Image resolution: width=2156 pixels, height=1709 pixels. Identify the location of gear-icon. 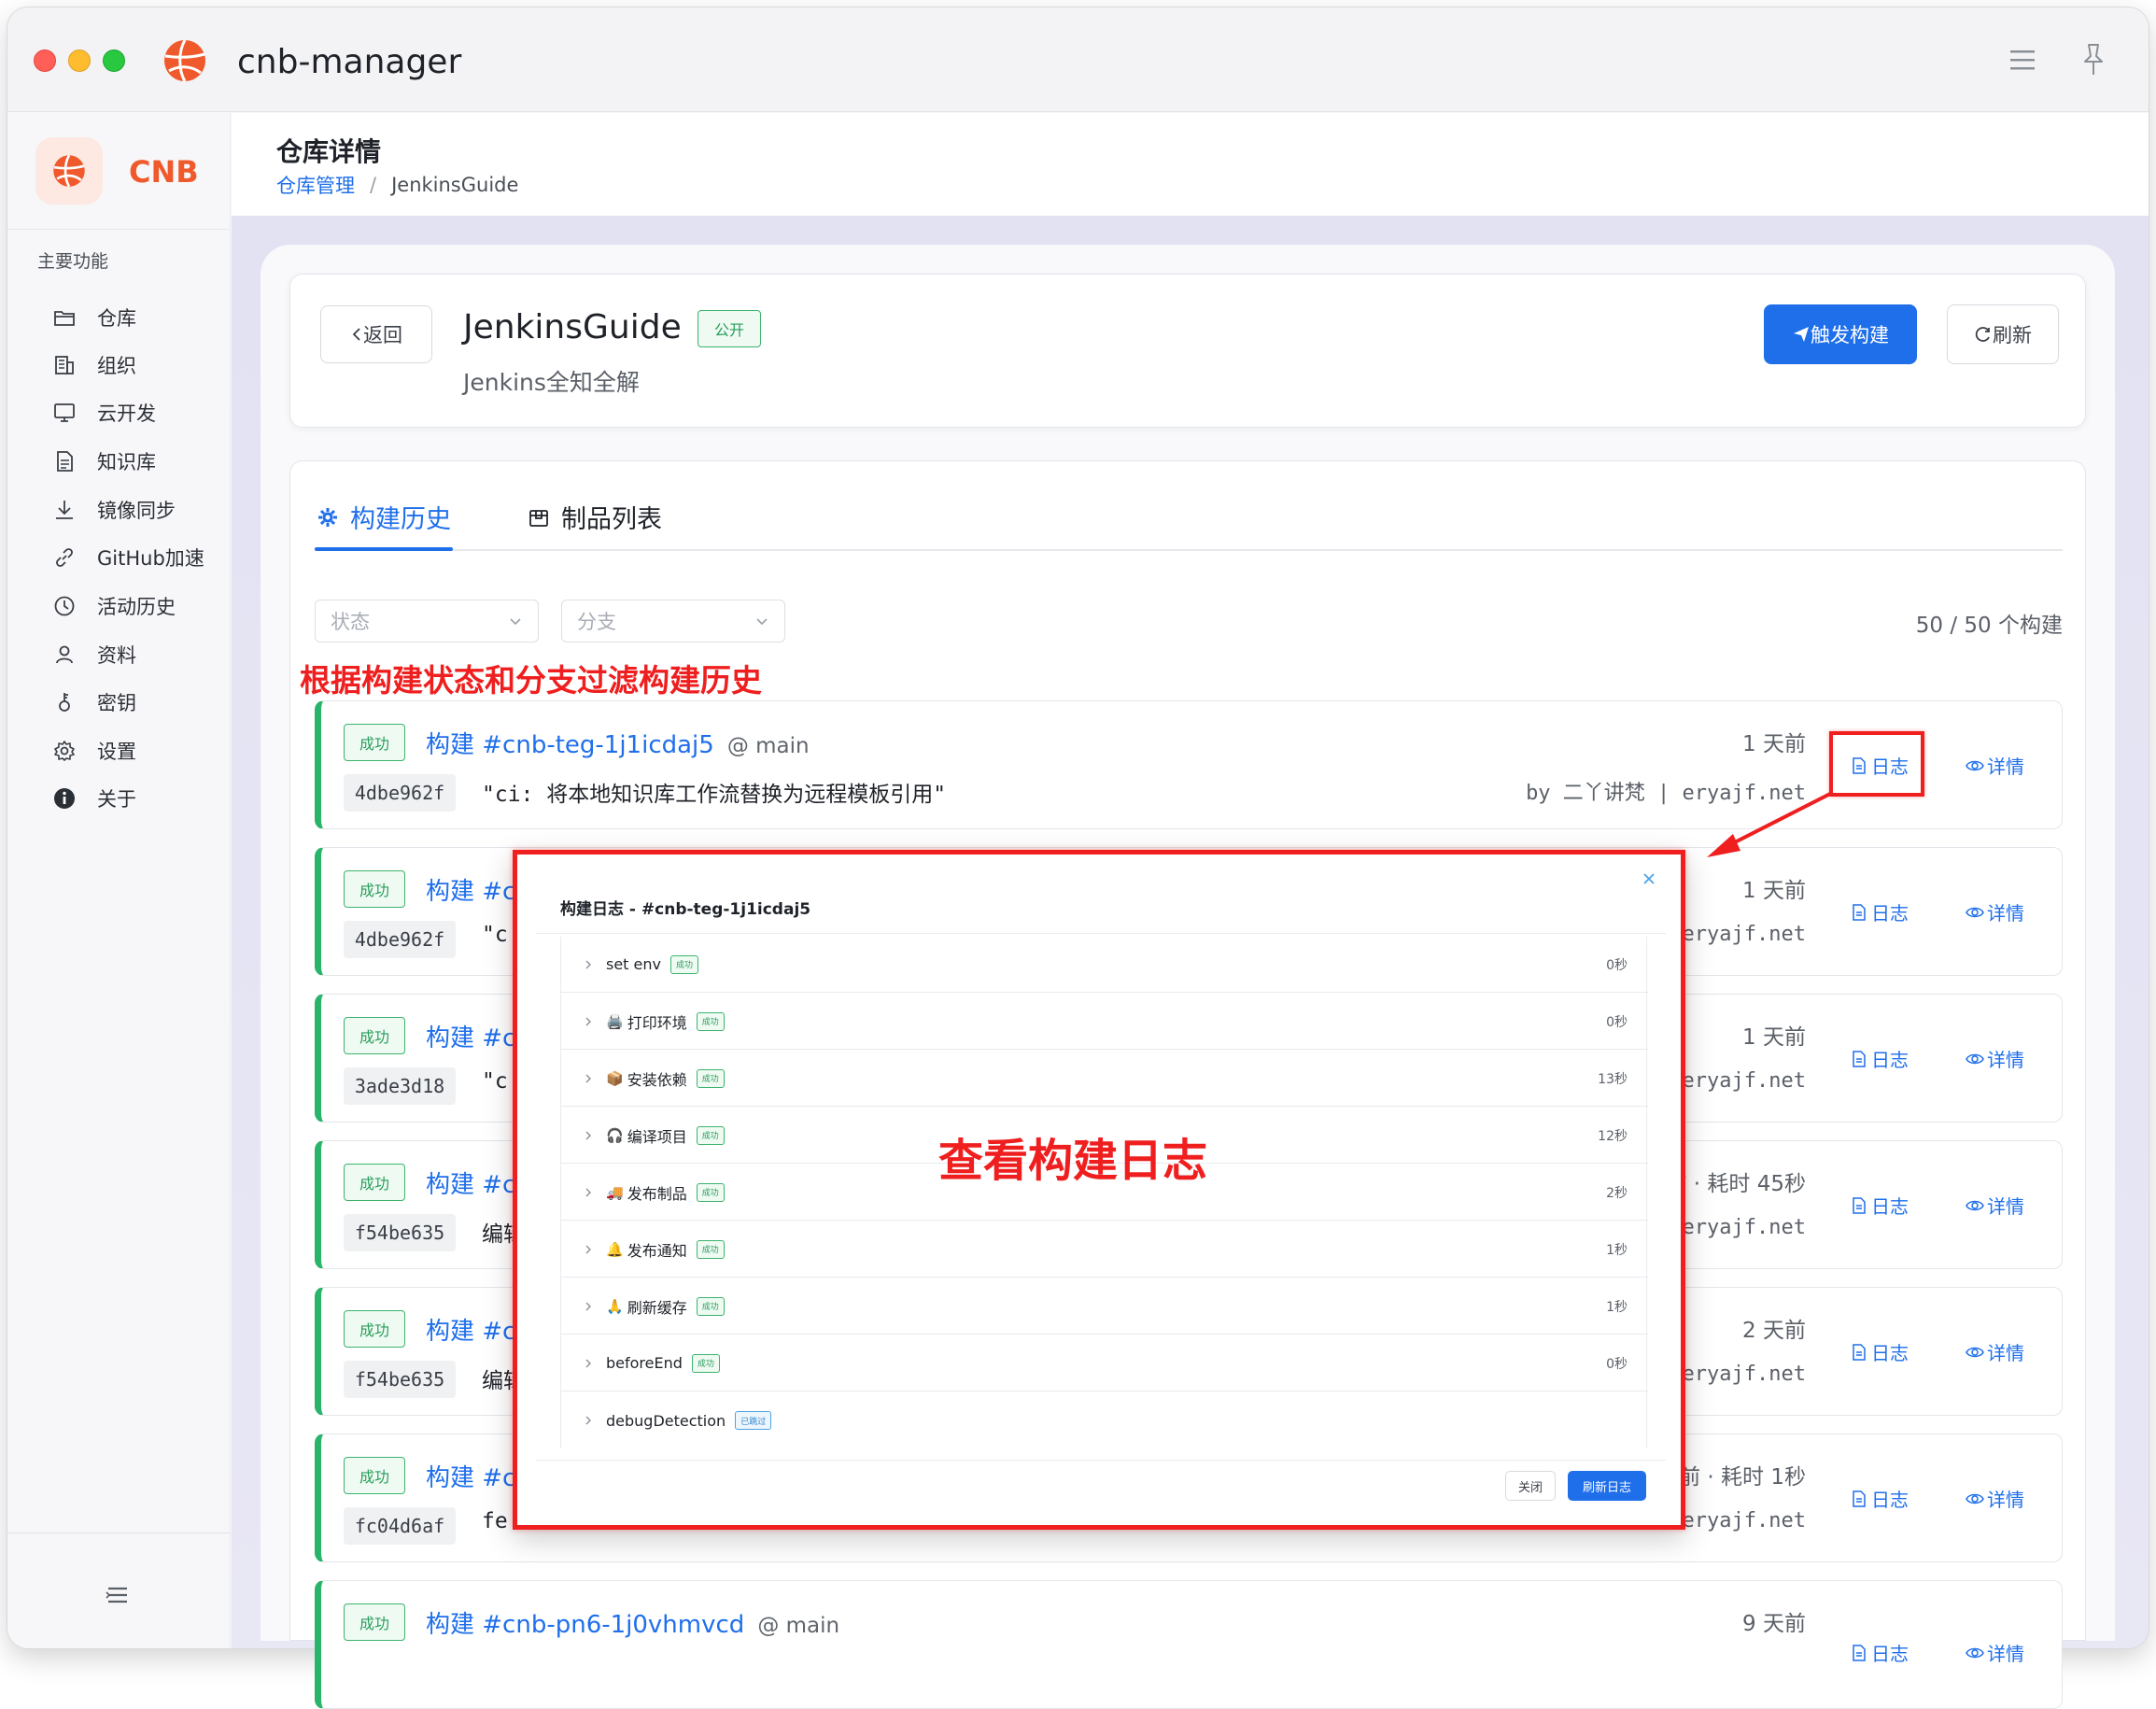
(64, 751).